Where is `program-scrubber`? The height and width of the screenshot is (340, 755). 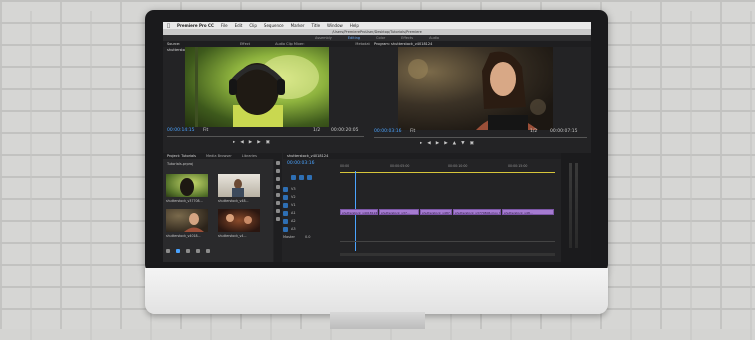
program-scrubber is located at coordinates (480, 137).